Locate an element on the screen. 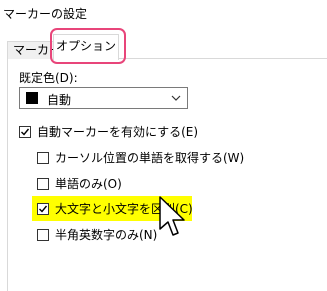 Image resolution: width=327 pixels, height=291 pixels. auto-marker-label: 自動マーカーを有効にする(E) is located at coordinates (118, 132).